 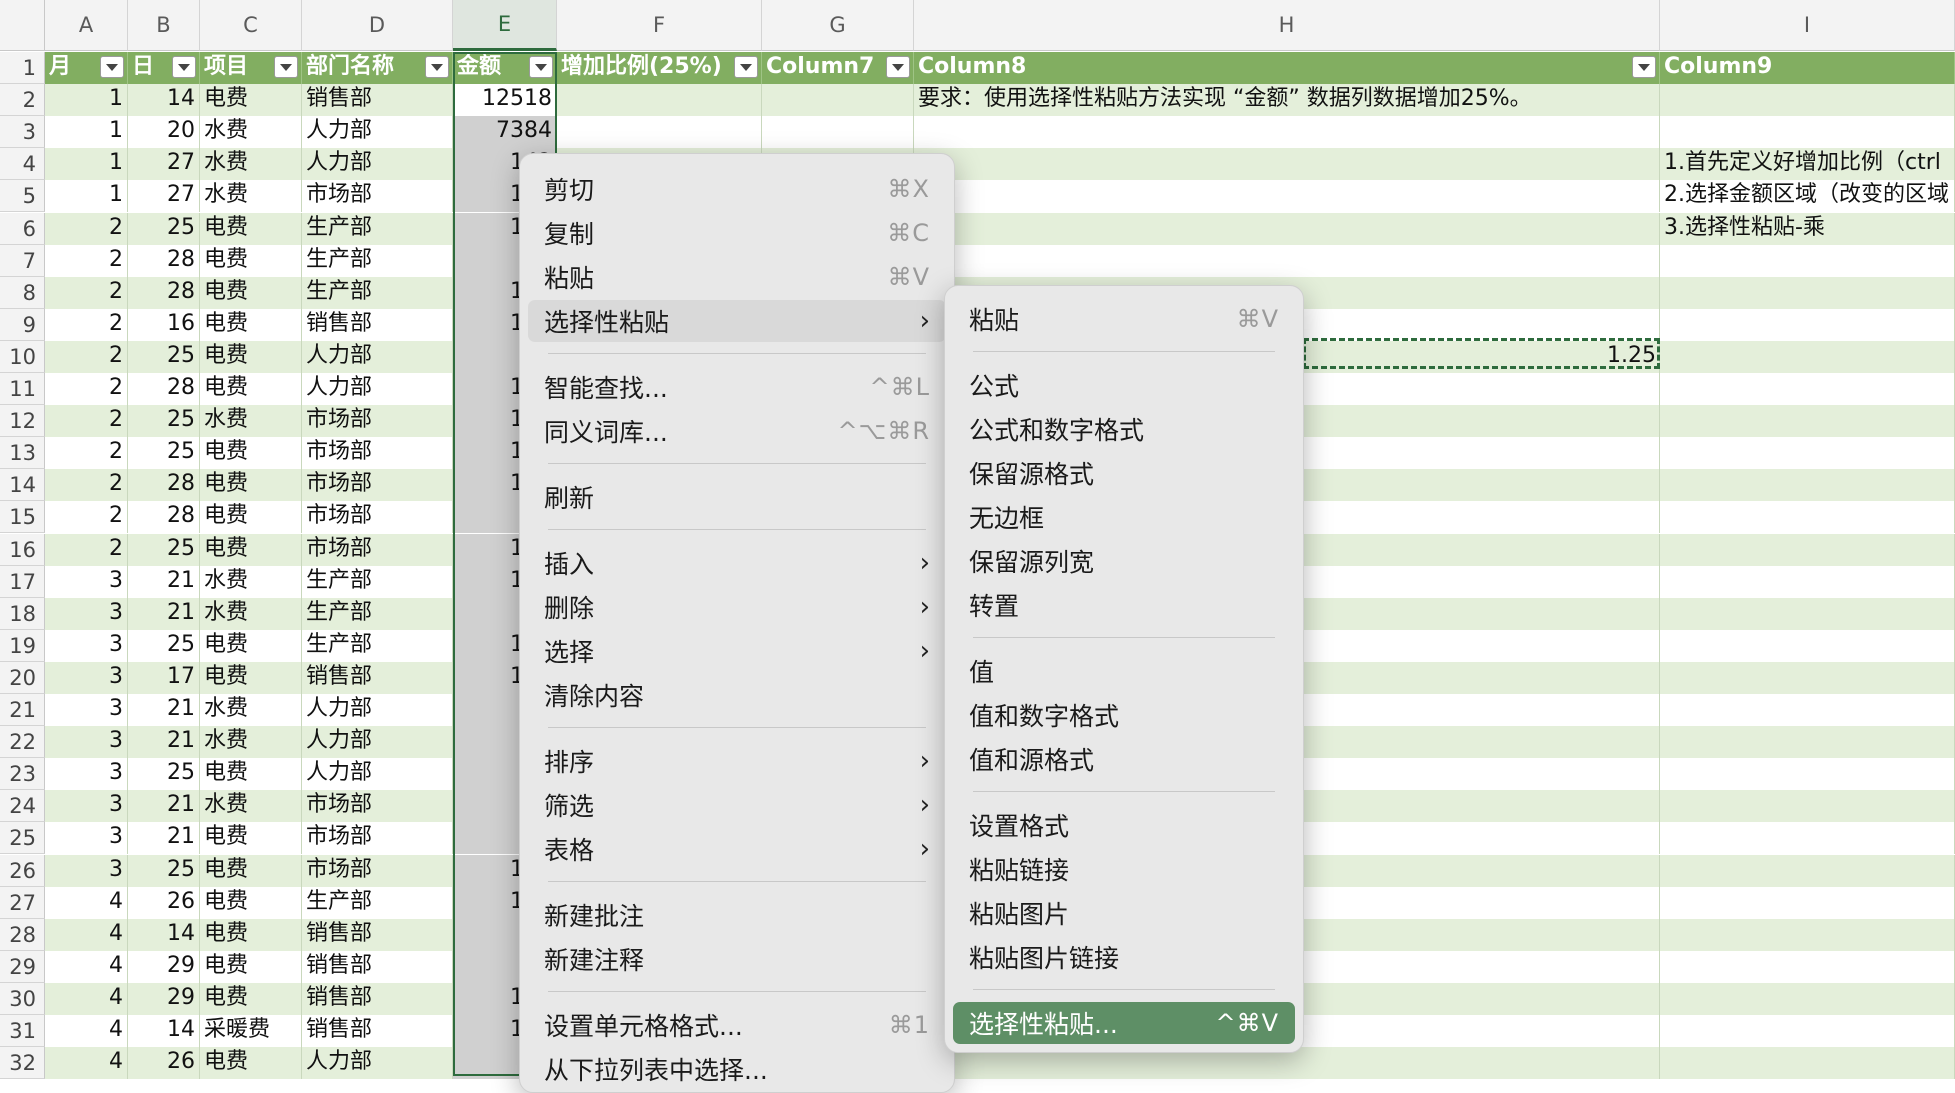 What do you see at coordinates (377, 998) in the screenshot?
I see `cell-d: 销售部` at bounding box center [377, 998].